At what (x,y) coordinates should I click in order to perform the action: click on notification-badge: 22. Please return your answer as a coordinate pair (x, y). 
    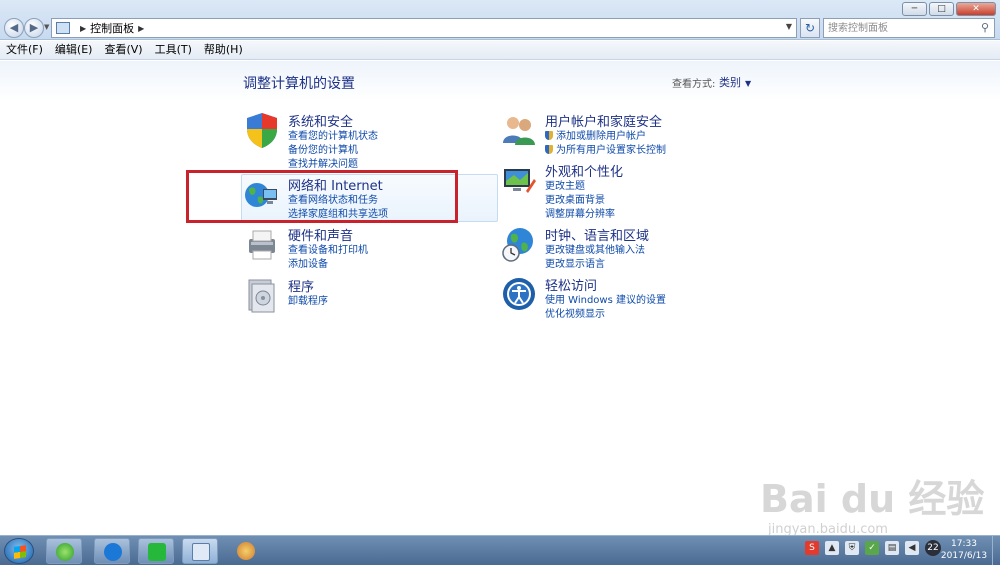
    Looking at the image, I should click on (933, 548).